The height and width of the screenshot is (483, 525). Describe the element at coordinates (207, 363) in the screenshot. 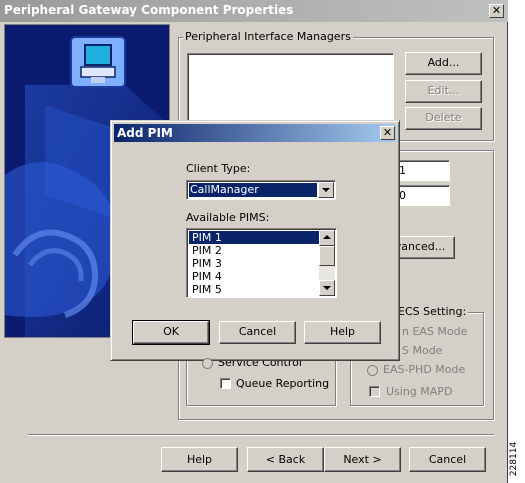

I see `service-control-radio` at that location.